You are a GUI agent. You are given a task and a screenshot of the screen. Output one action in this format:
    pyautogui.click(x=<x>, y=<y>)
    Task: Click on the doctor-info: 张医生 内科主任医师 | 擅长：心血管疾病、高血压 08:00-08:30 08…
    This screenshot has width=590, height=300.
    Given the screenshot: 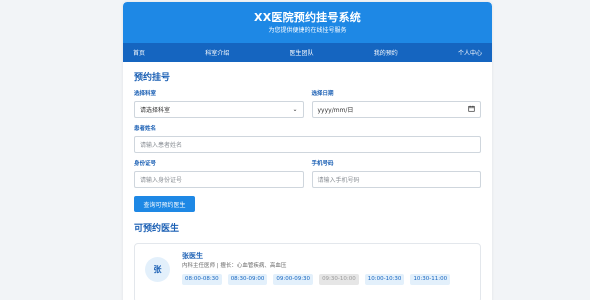 What is the action you would take?
    pyautogui.click(x=316, y=276)
    